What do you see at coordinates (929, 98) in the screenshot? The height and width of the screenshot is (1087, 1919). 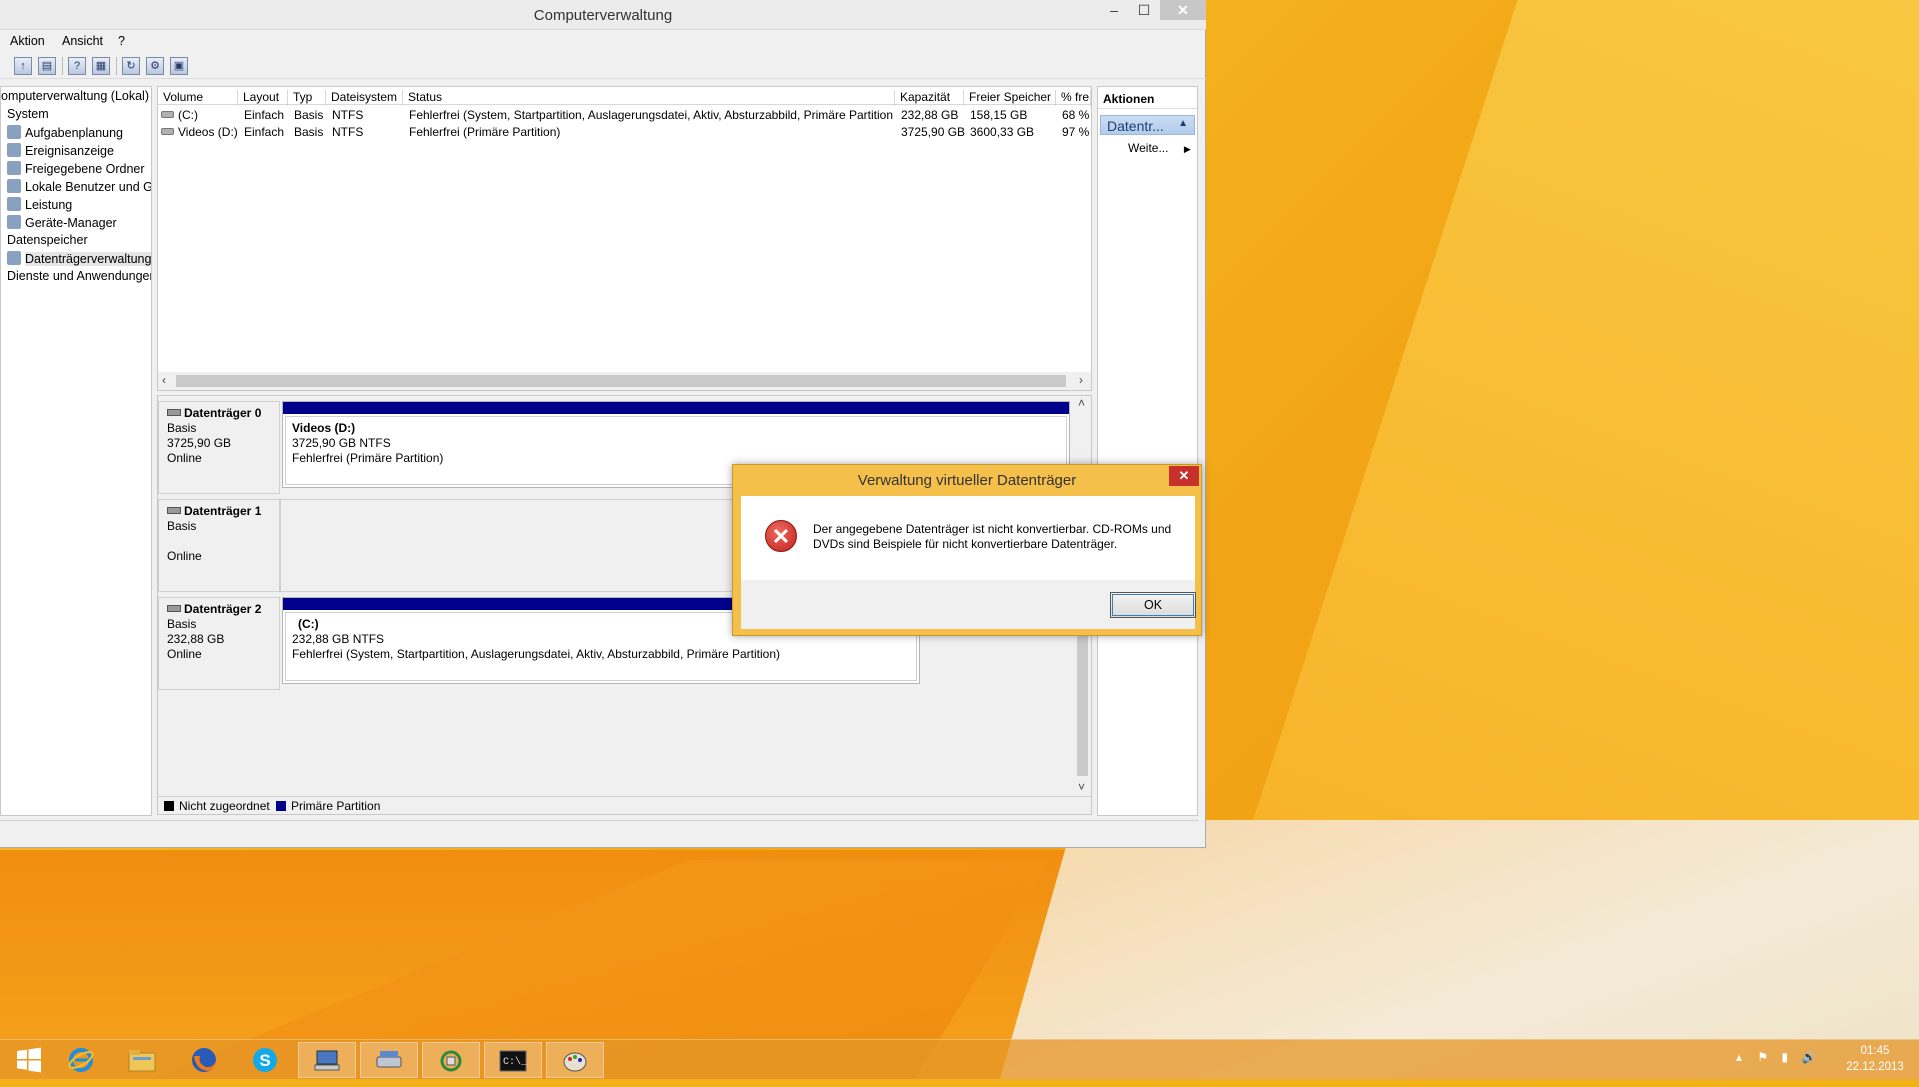 I see `column-kapazitaet: Kapazität` at bounding box center [929, 98].